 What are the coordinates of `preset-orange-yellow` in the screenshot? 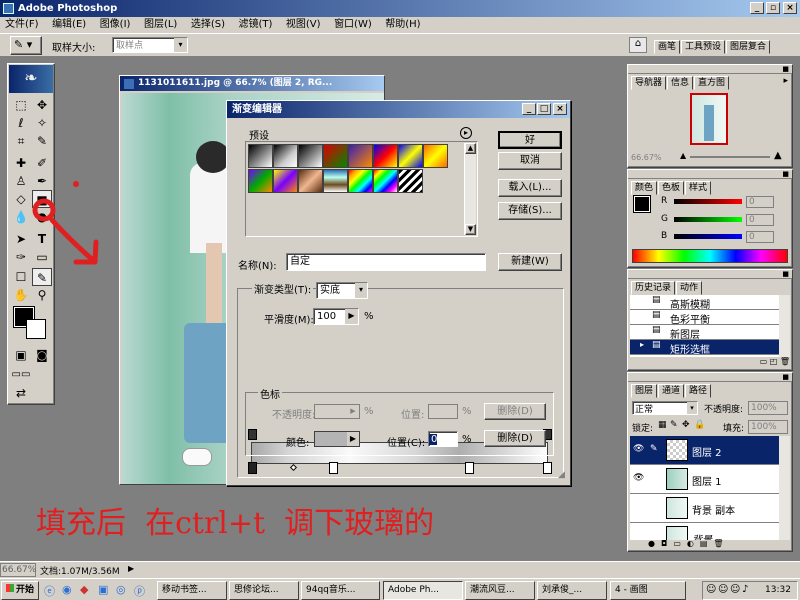 It's located at (435, 156).